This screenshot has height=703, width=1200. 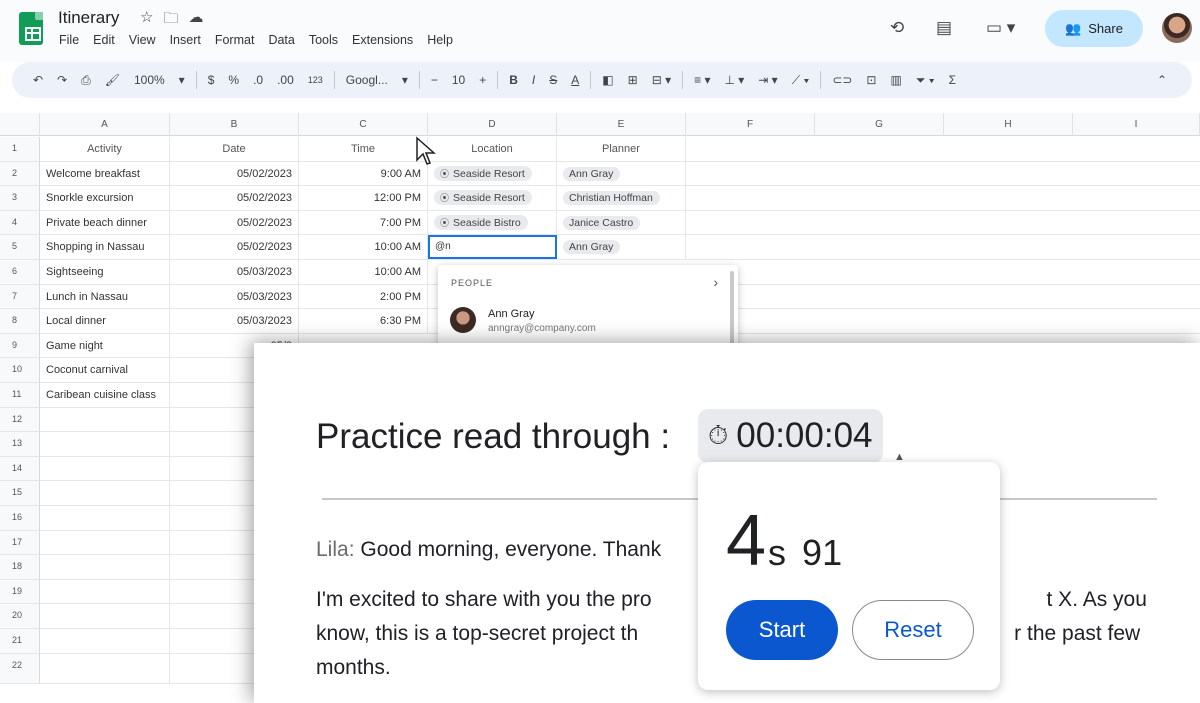 What do you see at coordinates (234, 149) in the screenshot?
I see `header-cell-date: Date` at bounding box center [234, 149].